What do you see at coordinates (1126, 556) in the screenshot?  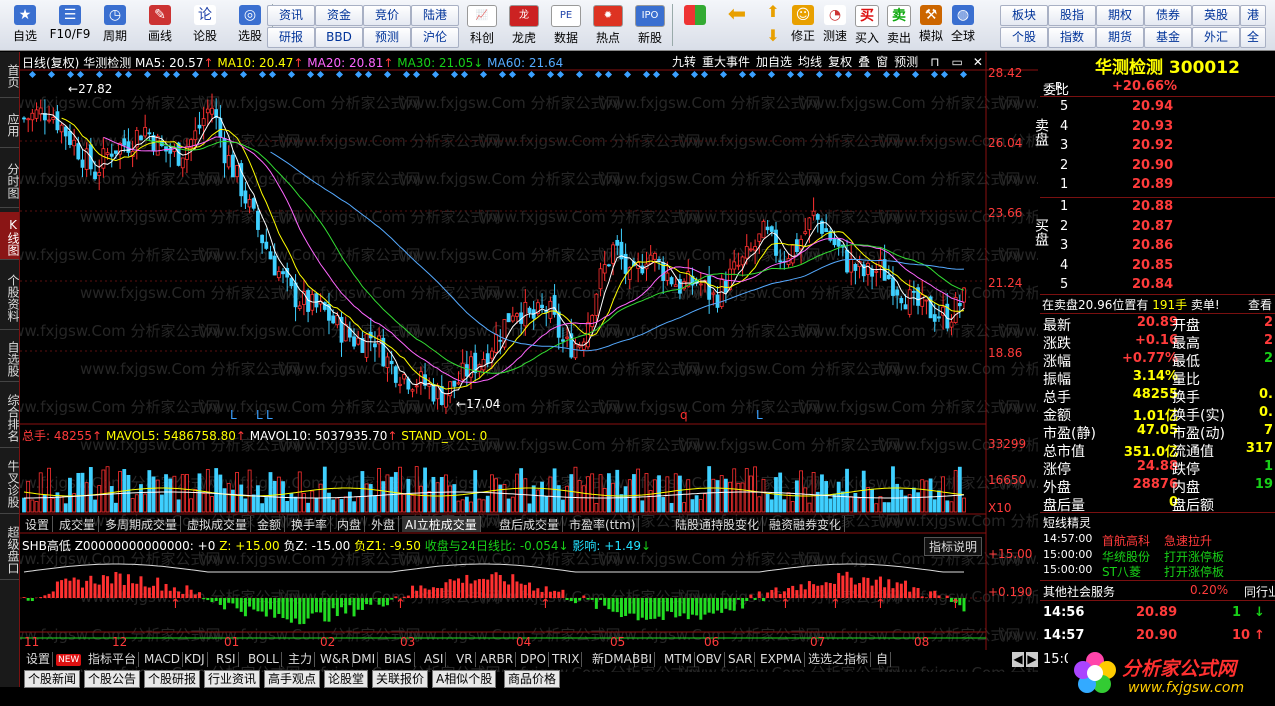 I see `sprite-stock: 华统股份` at bounding box center [1126, 556].